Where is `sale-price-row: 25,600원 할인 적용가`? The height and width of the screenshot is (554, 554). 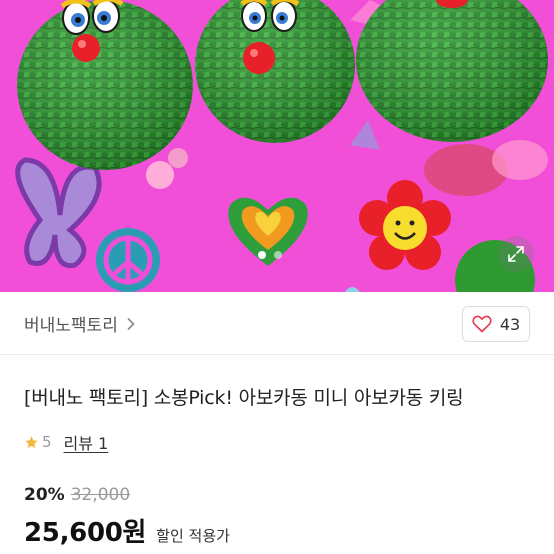
sale-price-row: 25,600원 할인 적용가 is located at coordinates (127, 530).